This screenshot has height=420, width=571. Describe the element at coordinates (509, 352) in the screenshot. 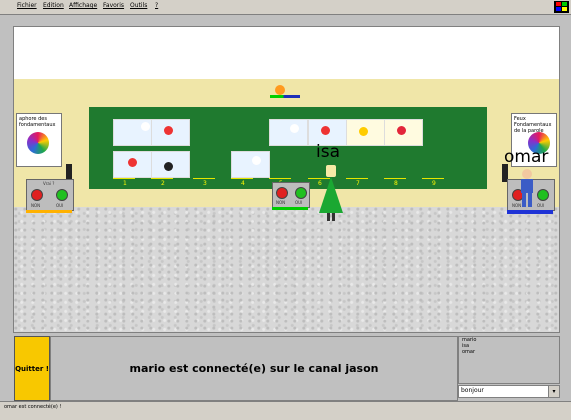

I see `user-list-item: omar` at that location.